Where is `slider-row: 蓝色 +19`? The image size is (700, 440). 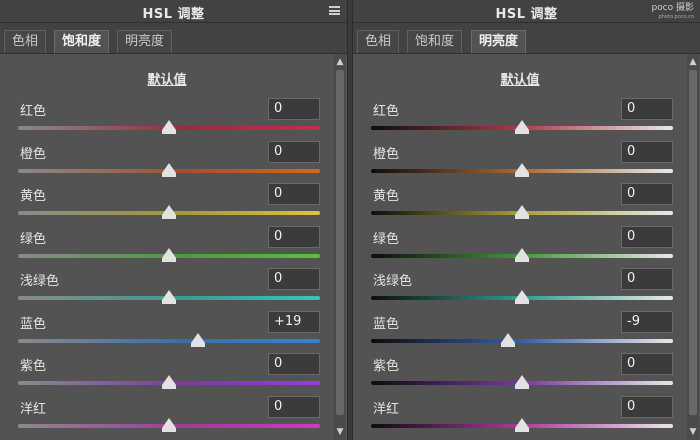
slider-row: 蓝色 +19 is located at coordinates (167, 331).